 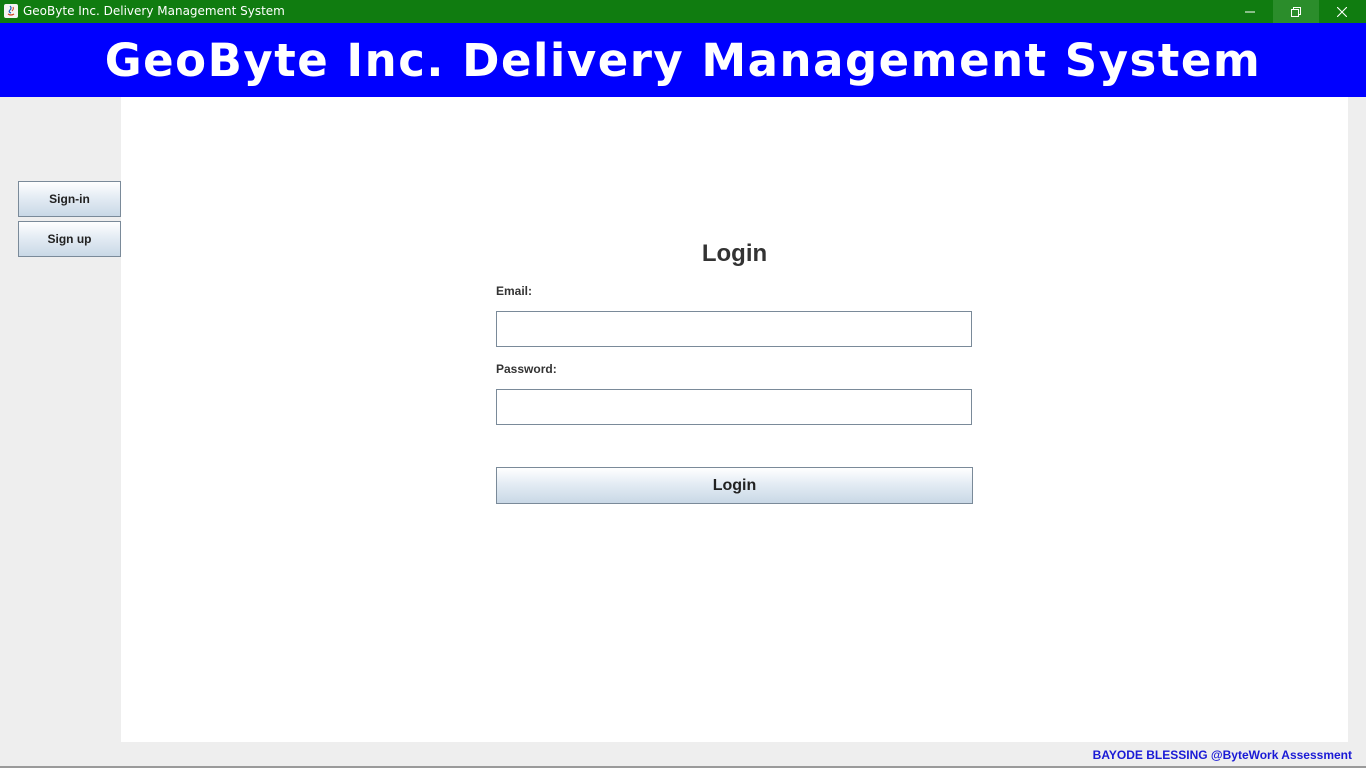 I want to click on restore-button, so click(x=1296, y=11).